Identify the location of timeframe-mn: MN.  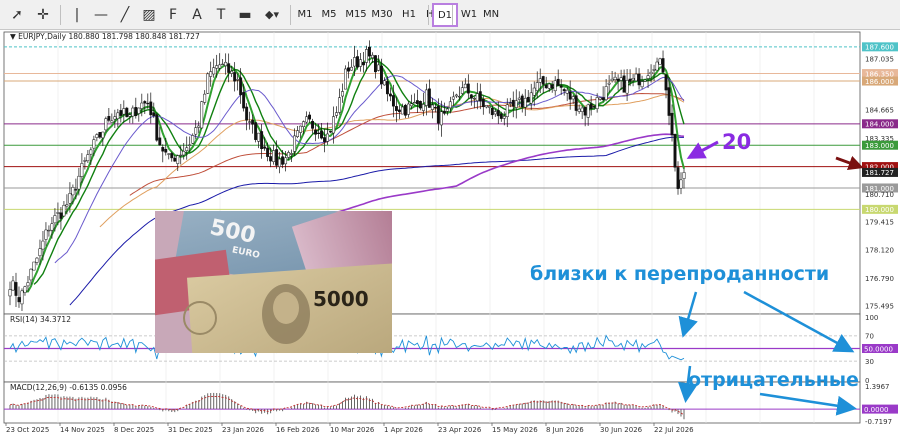
(491, 14).